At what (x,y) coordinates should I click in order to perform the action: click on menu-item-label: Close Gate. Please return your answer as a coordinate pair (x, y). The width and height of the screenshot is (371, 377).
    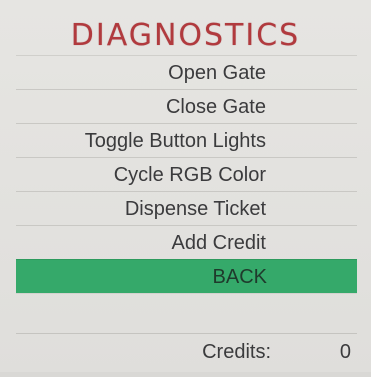
    Looking at the image, I should click on (215, 107).